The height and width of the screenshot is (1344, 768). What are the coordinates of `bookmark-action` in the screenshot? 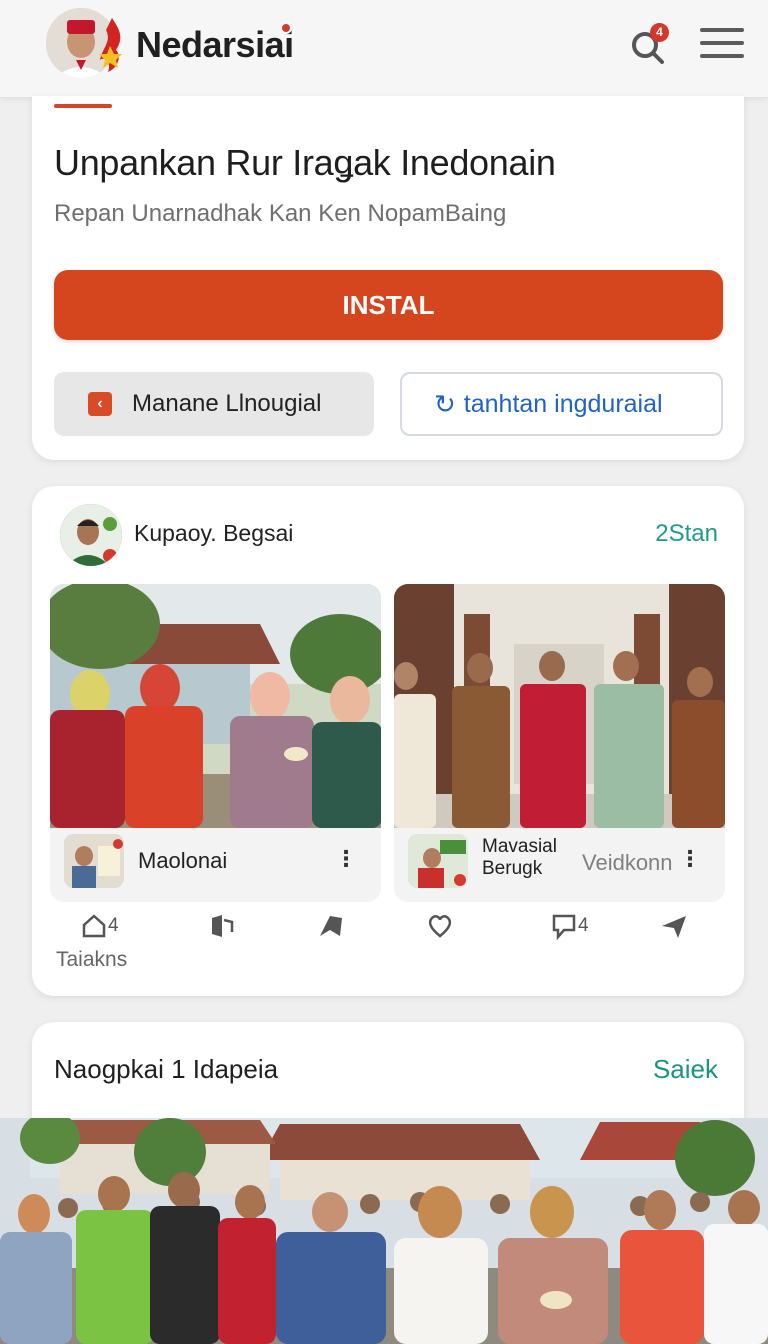 It's located at (330, 926).